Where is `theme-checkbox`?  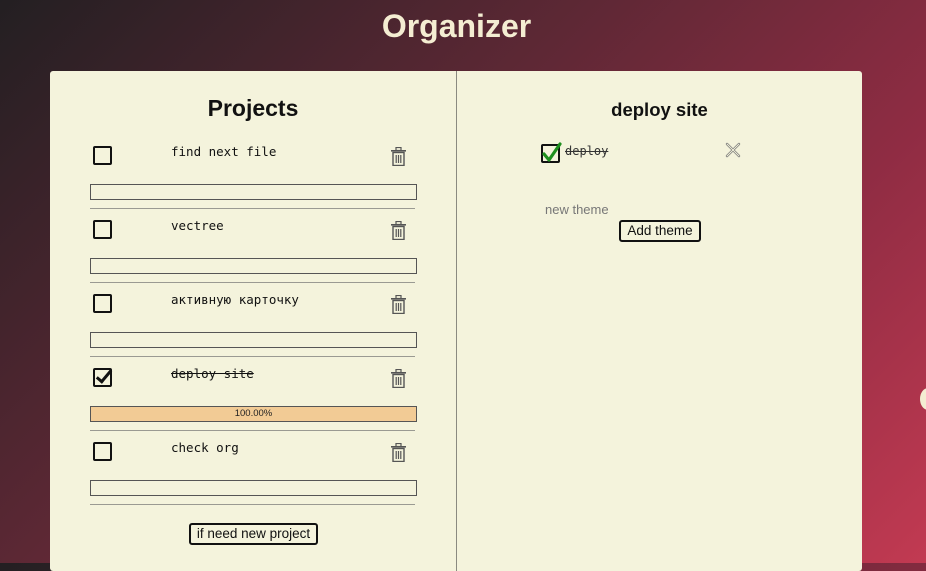
theme-checkbox is located at coordinates (551, 152).